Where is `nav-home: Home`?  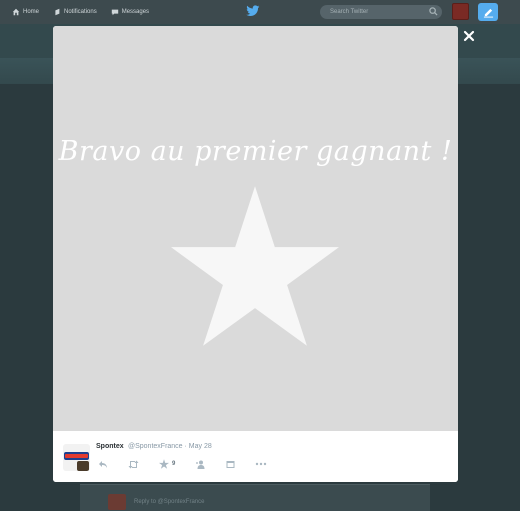
nav-home: Home is located at coordinates (25, 12).